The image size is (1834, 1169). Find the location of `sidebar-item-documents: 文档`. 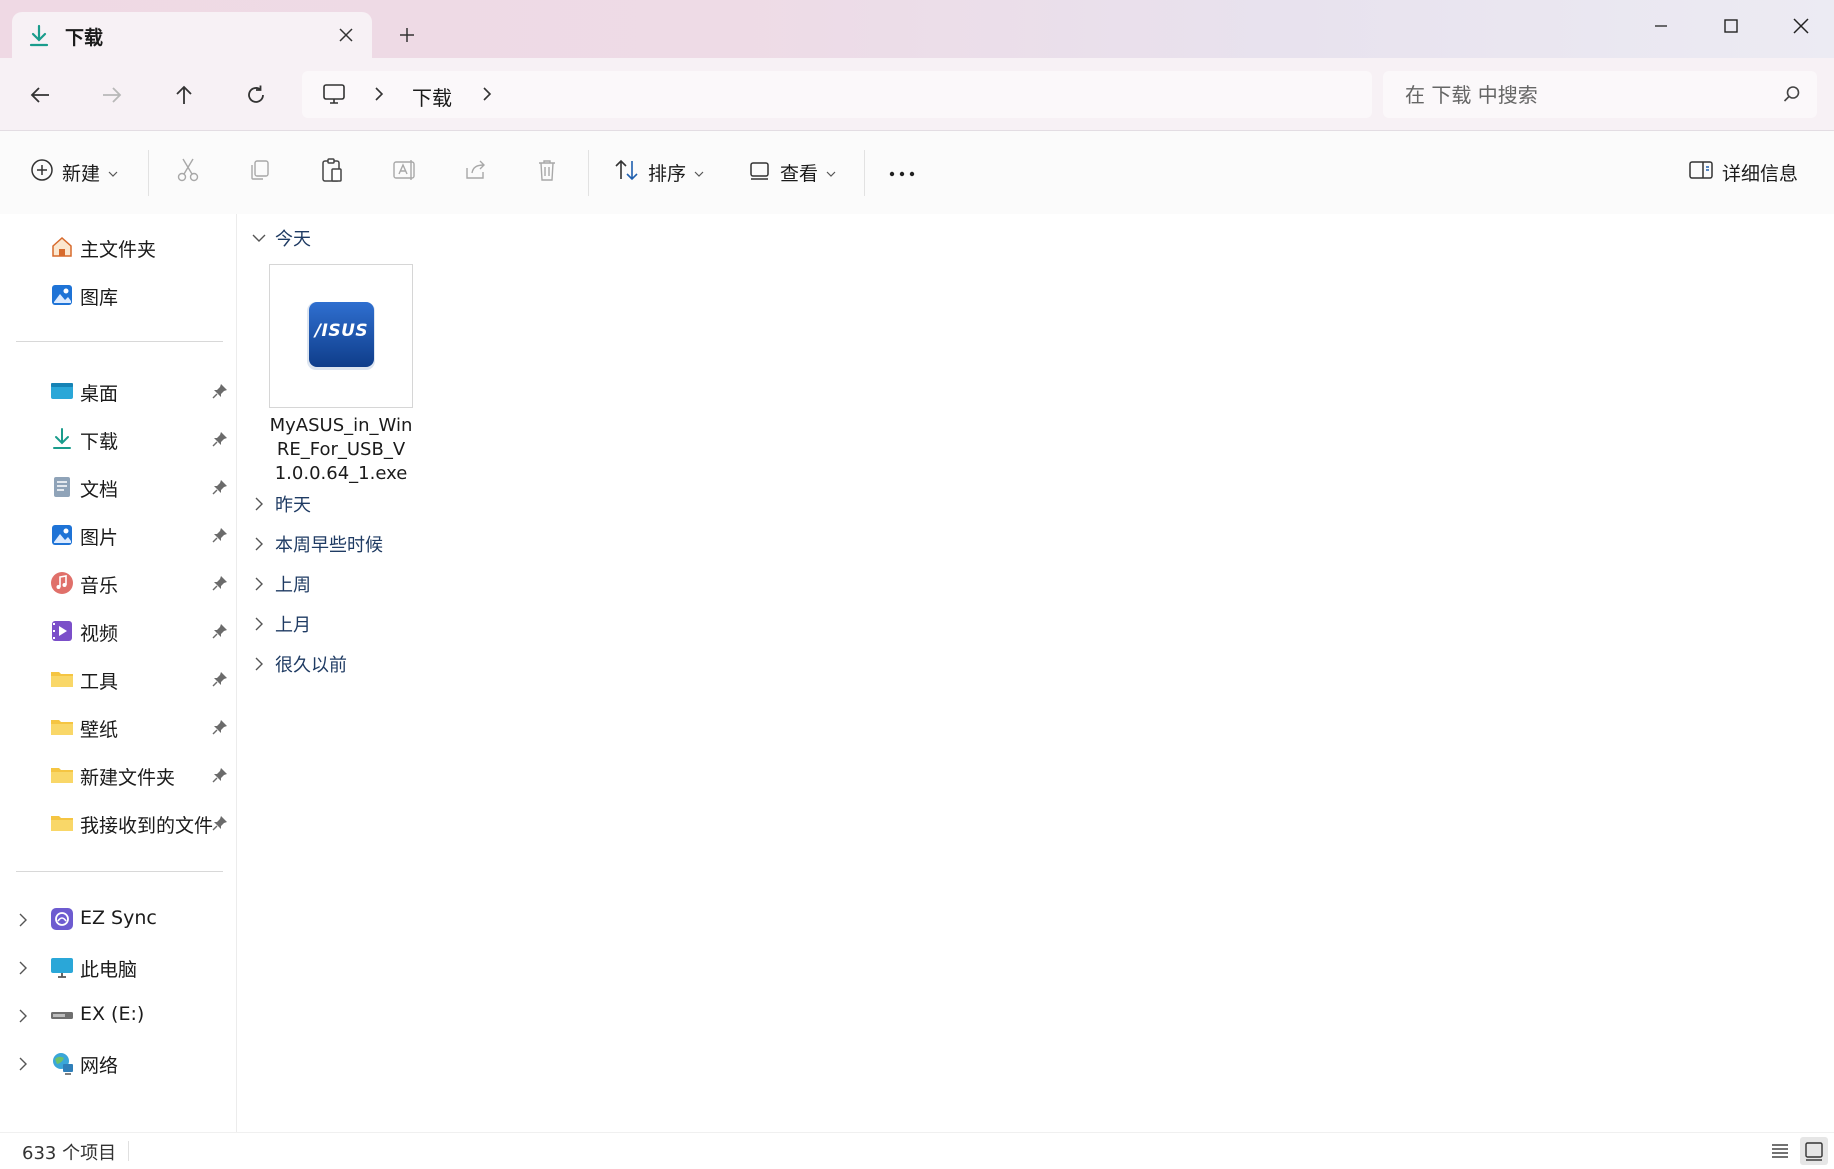

sidebar-item-documents: 文档 is located at coordinates (118, 487).